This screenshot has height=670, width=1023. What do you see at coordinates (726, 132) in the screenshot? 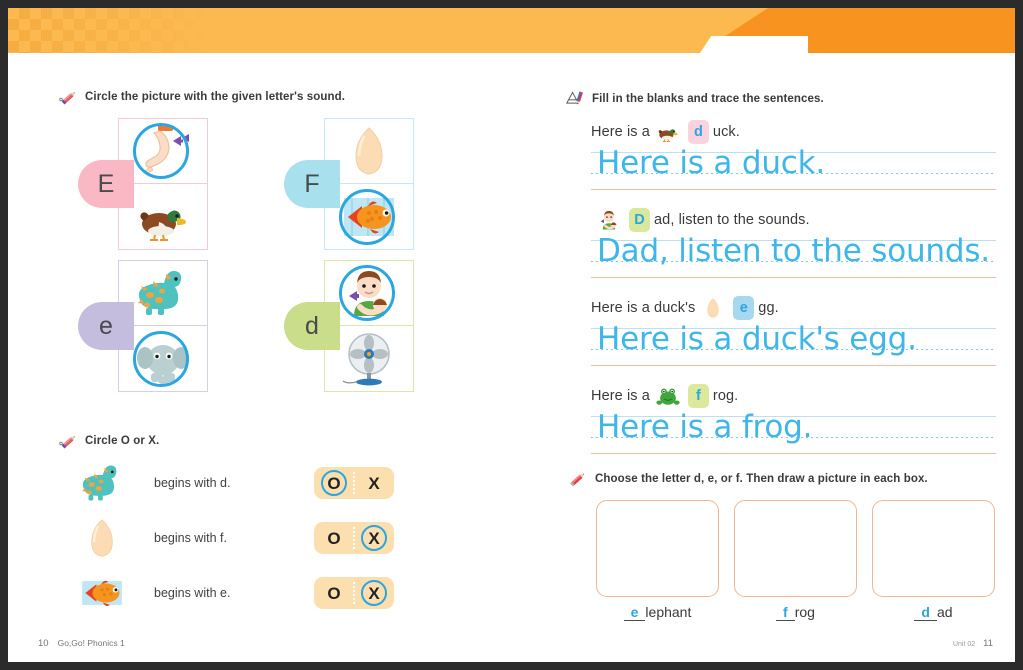
I see `prompt-after: uck.` at bounding box center [726, 132].